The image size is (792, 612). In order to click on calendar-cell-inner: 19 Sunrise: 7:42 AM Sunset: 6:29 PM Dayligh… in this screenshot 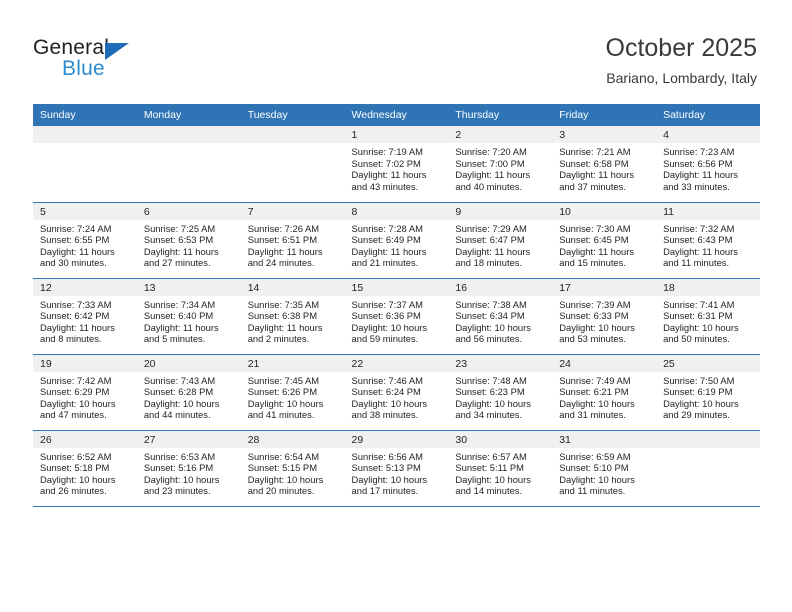, I will do `click(85, 392)`.